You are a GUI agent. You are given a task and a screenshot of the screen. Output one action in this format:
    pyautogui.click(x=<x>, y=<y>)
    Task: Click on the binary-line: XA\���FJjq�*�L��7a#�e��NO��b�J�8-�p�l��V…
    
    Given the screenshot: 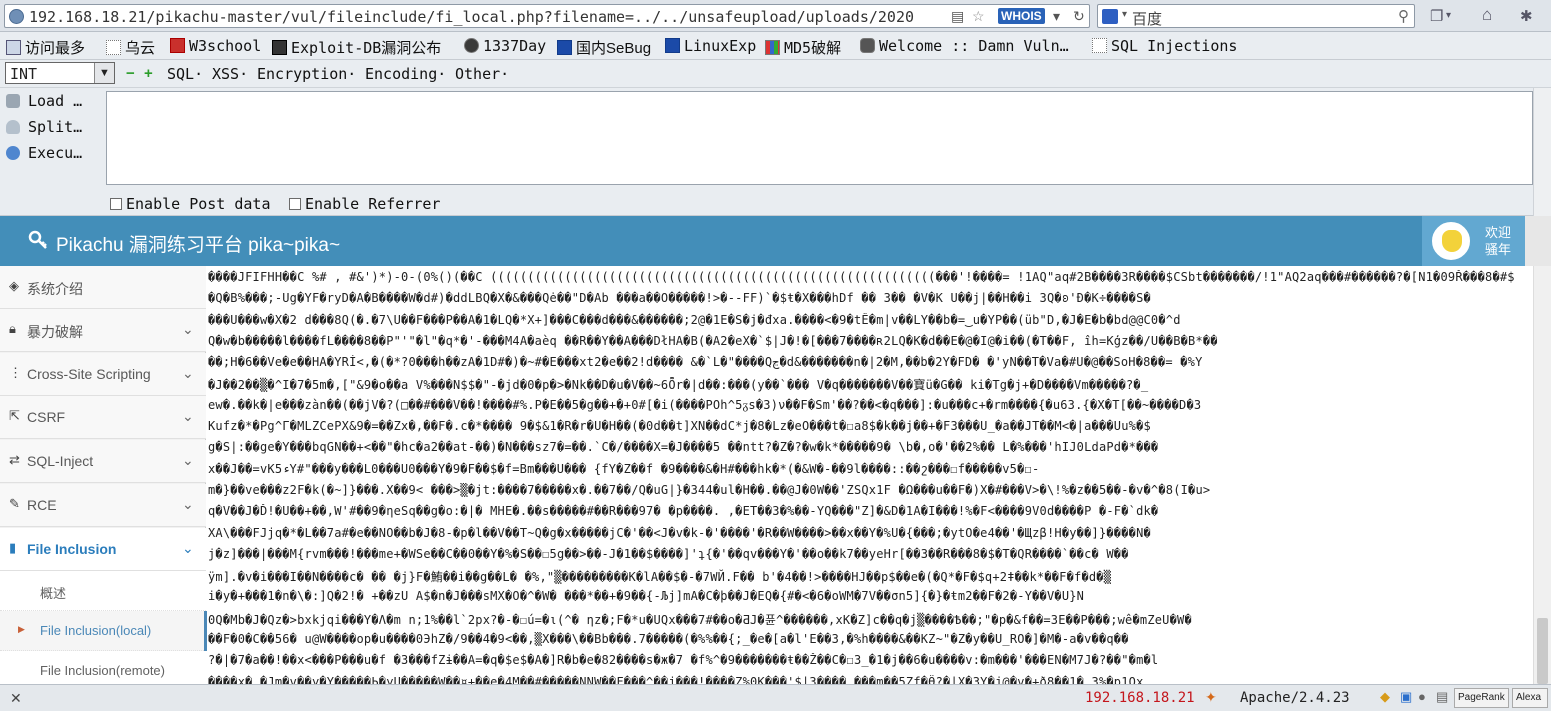 What is the action you would take?
    pyautogui.click(x=679, y=532)
    